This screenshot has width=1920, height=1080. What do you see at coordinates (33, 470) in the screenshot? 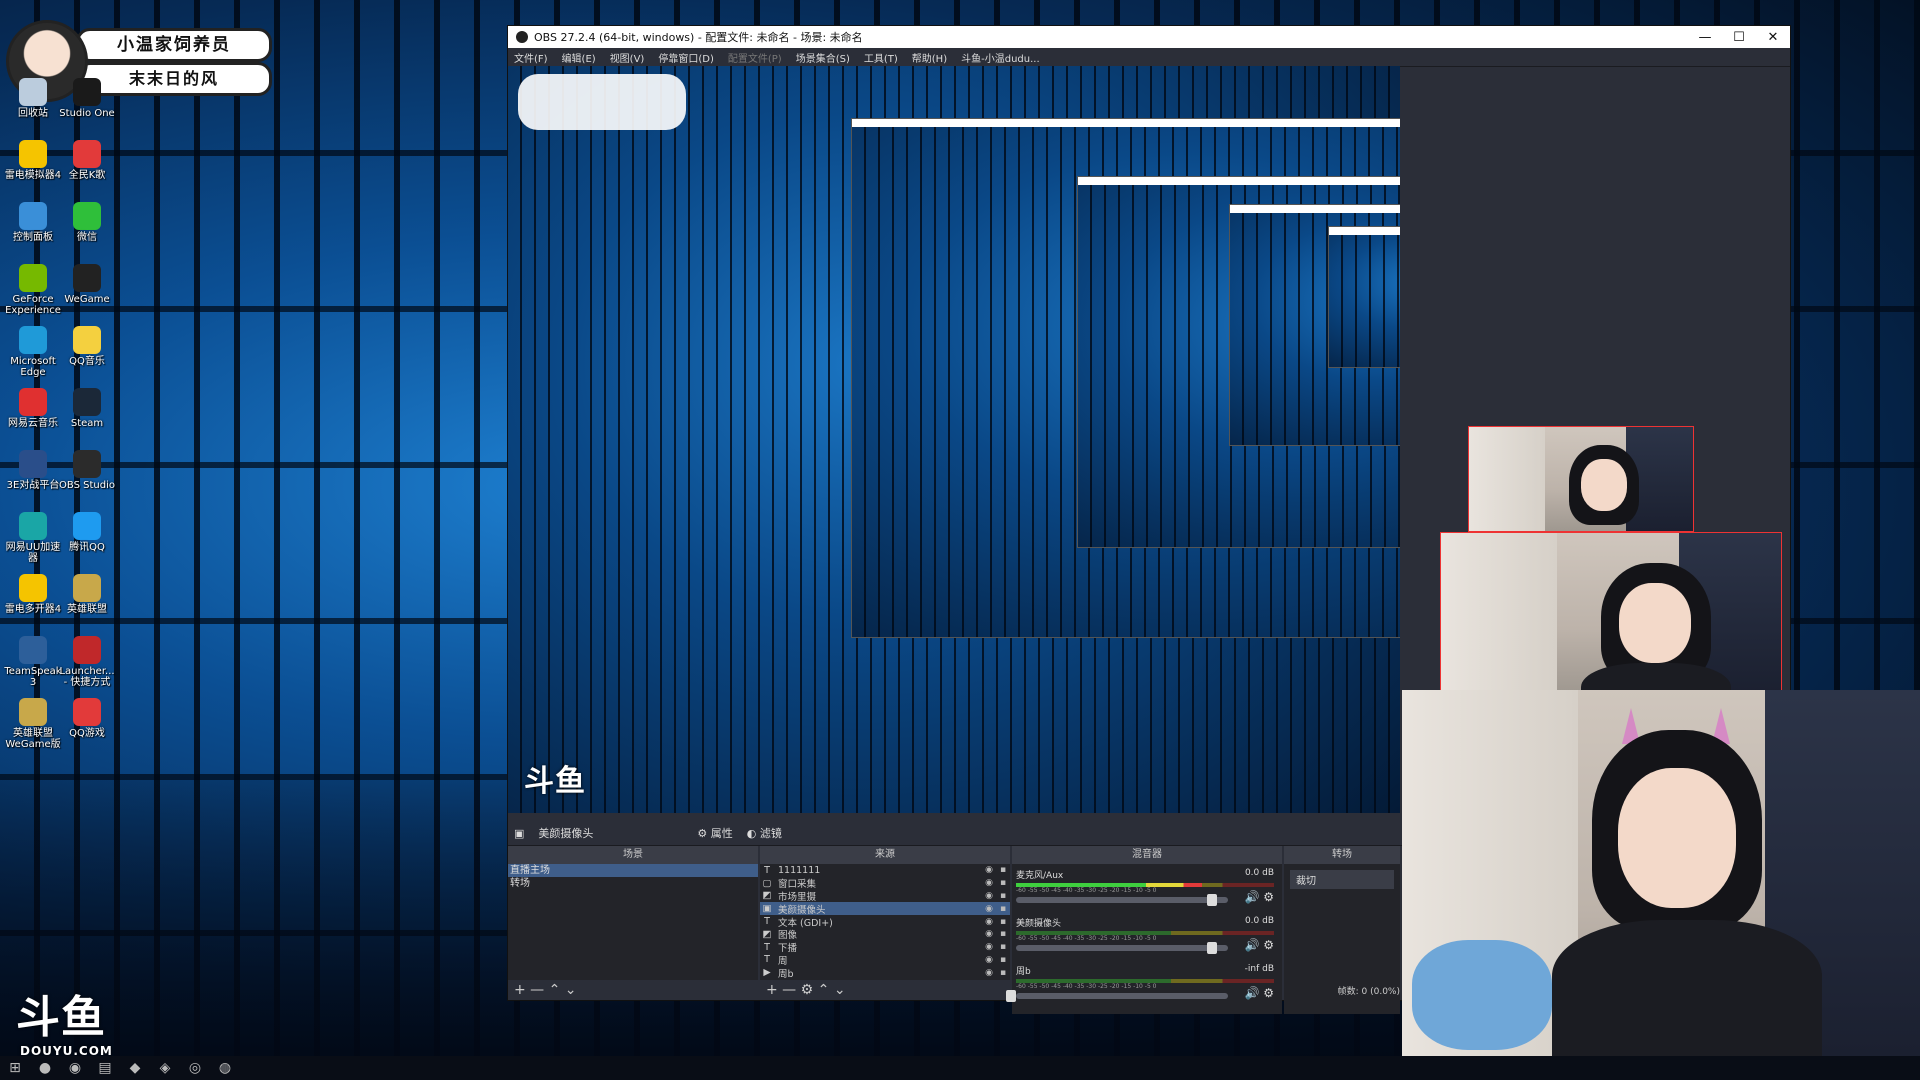
I see `desktop-icon: 3E对战平台` at bounding box center [33, 470].